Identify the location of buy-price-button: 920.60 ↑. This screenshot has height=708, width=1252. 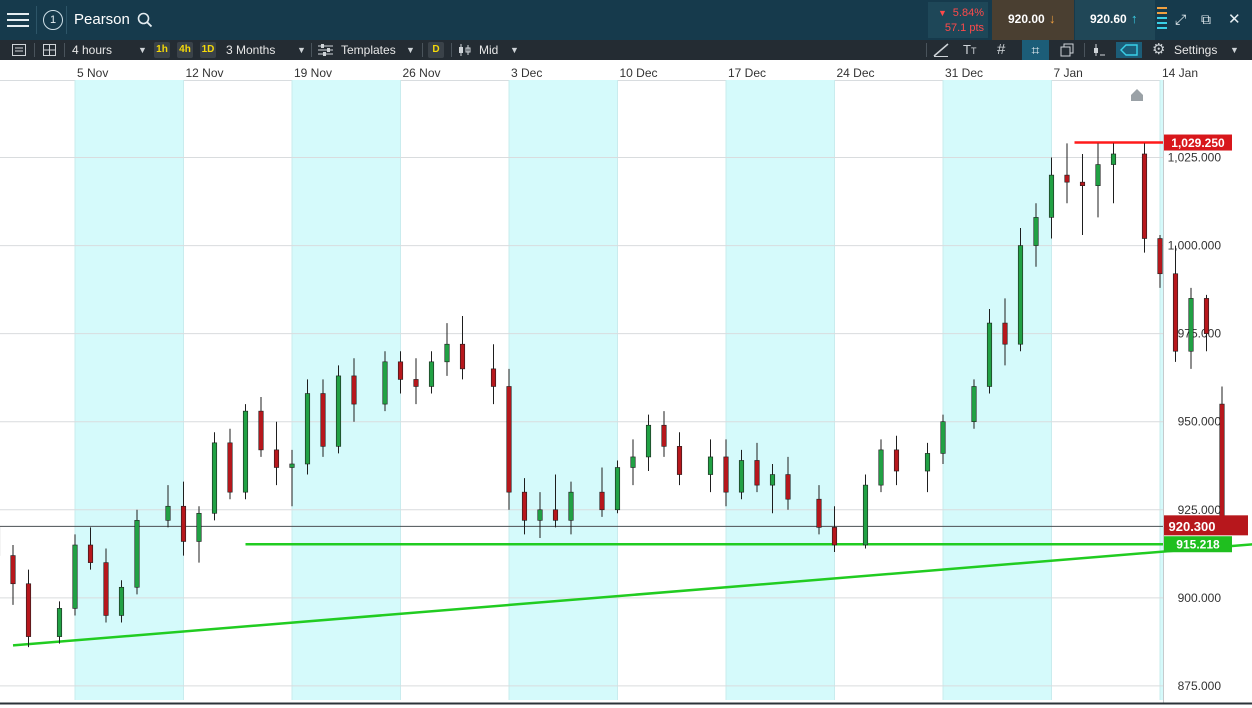
(1115, 20).